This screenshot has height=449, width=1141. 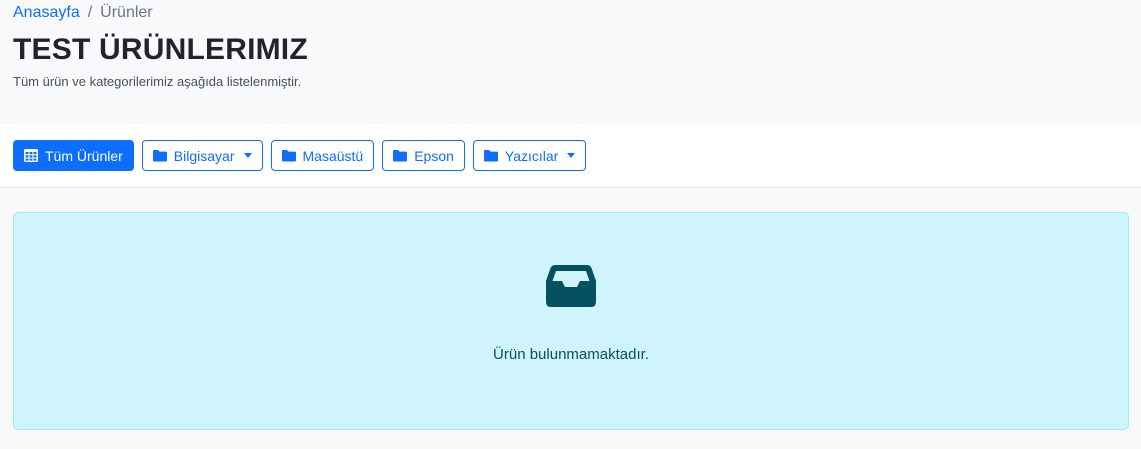 I want to click on inbox-icon, so click(x=571, y=285).